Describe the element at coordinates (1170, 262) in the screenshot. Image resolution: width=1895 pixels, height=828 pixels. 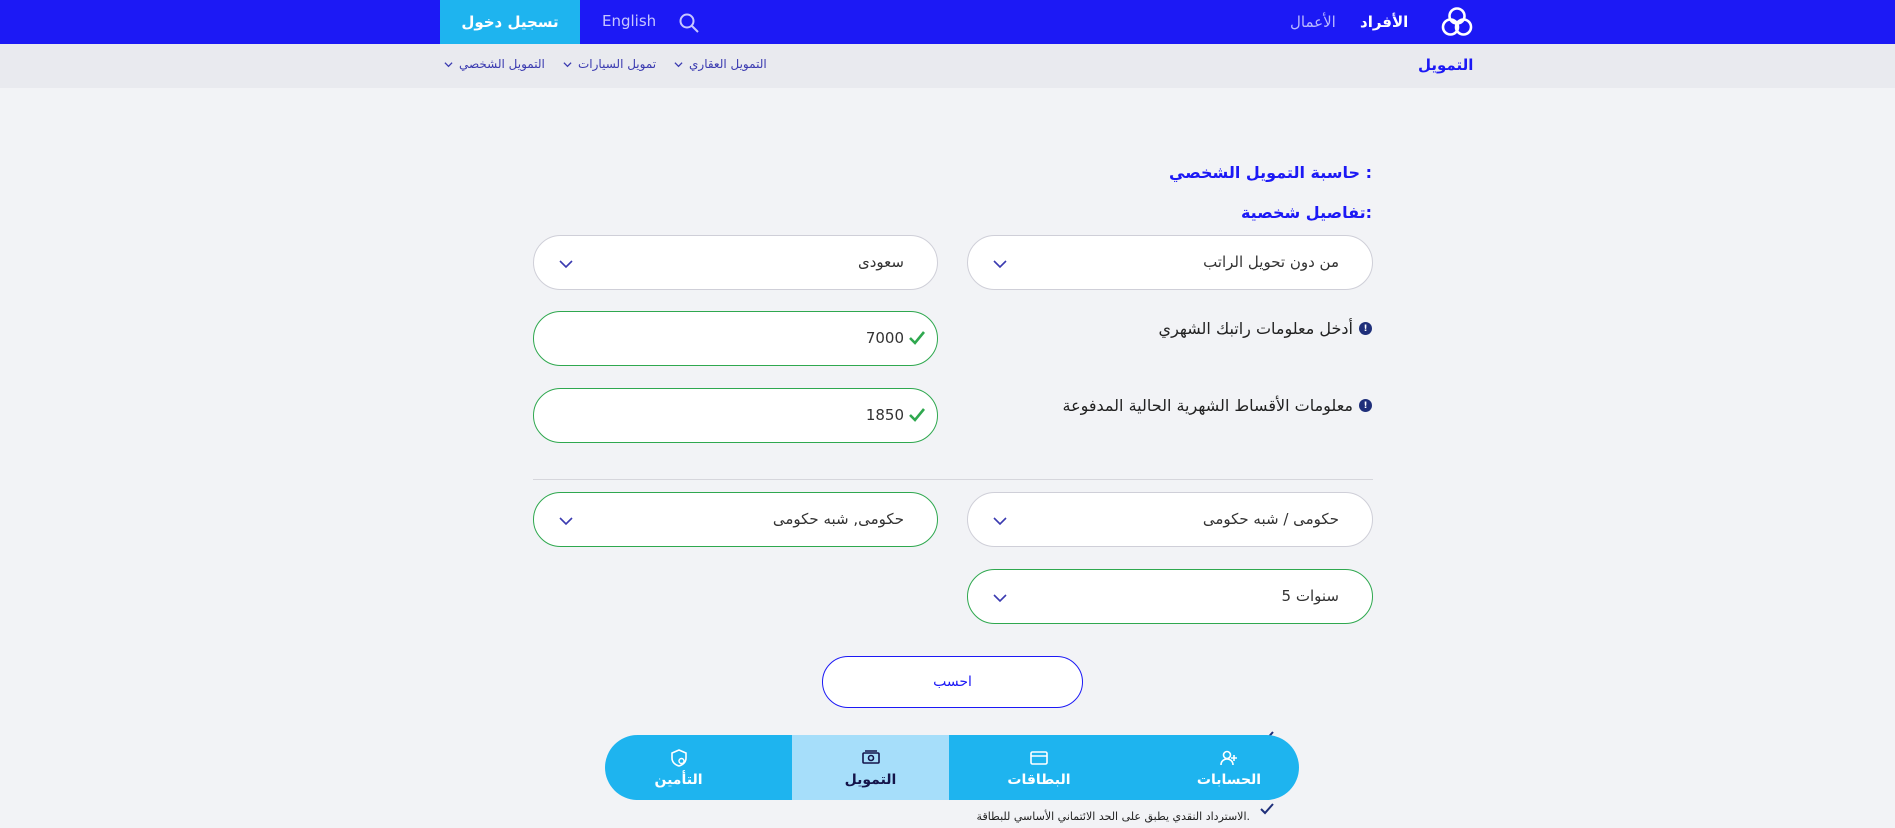
I see `salary-transfer-select: من دون تحويل الراتب` at that location.